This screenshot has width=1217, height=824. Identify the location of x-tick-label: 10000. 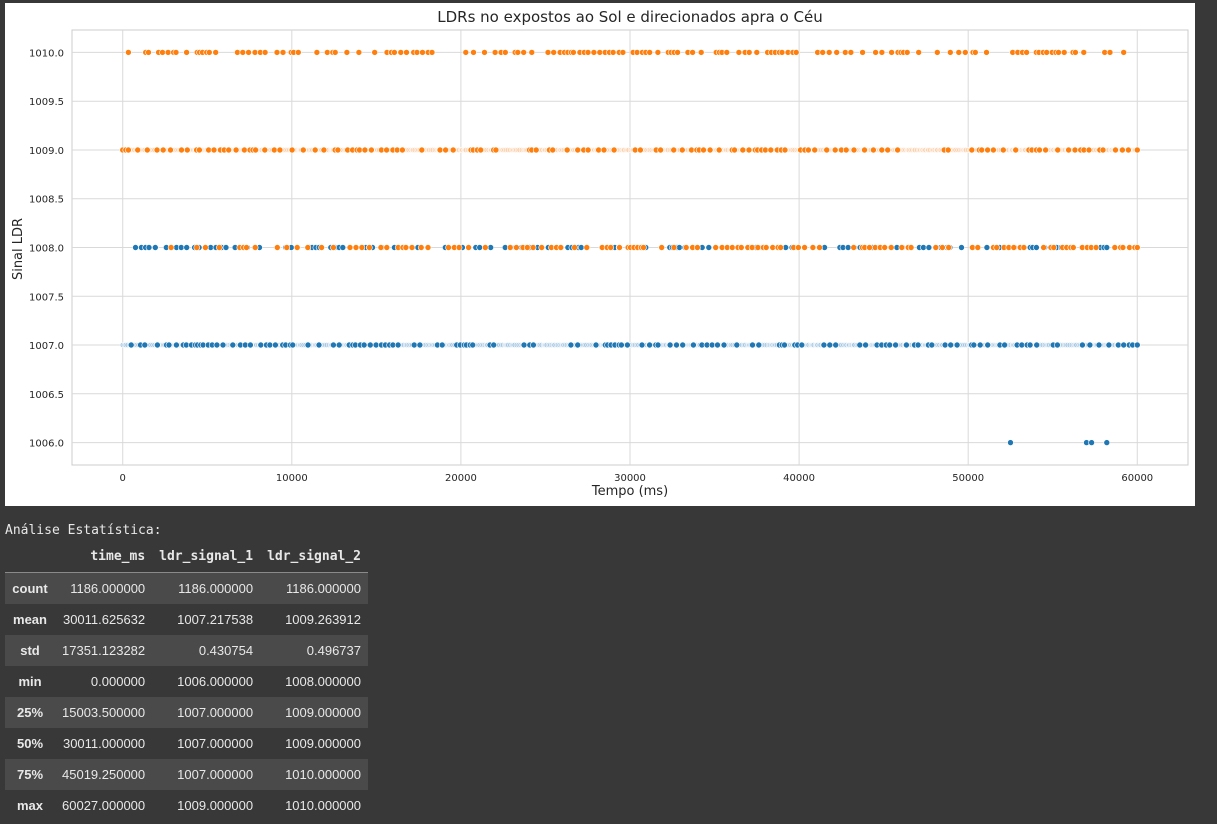
(292, 478).